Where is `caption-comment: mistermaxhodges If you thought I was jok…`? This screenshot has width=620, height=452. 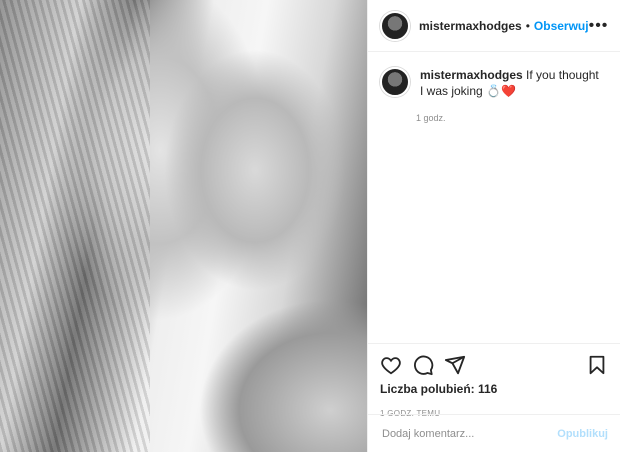 caption-comment: mistermaxhodges If you thought I was jok… is located at coordinates (494, 75).